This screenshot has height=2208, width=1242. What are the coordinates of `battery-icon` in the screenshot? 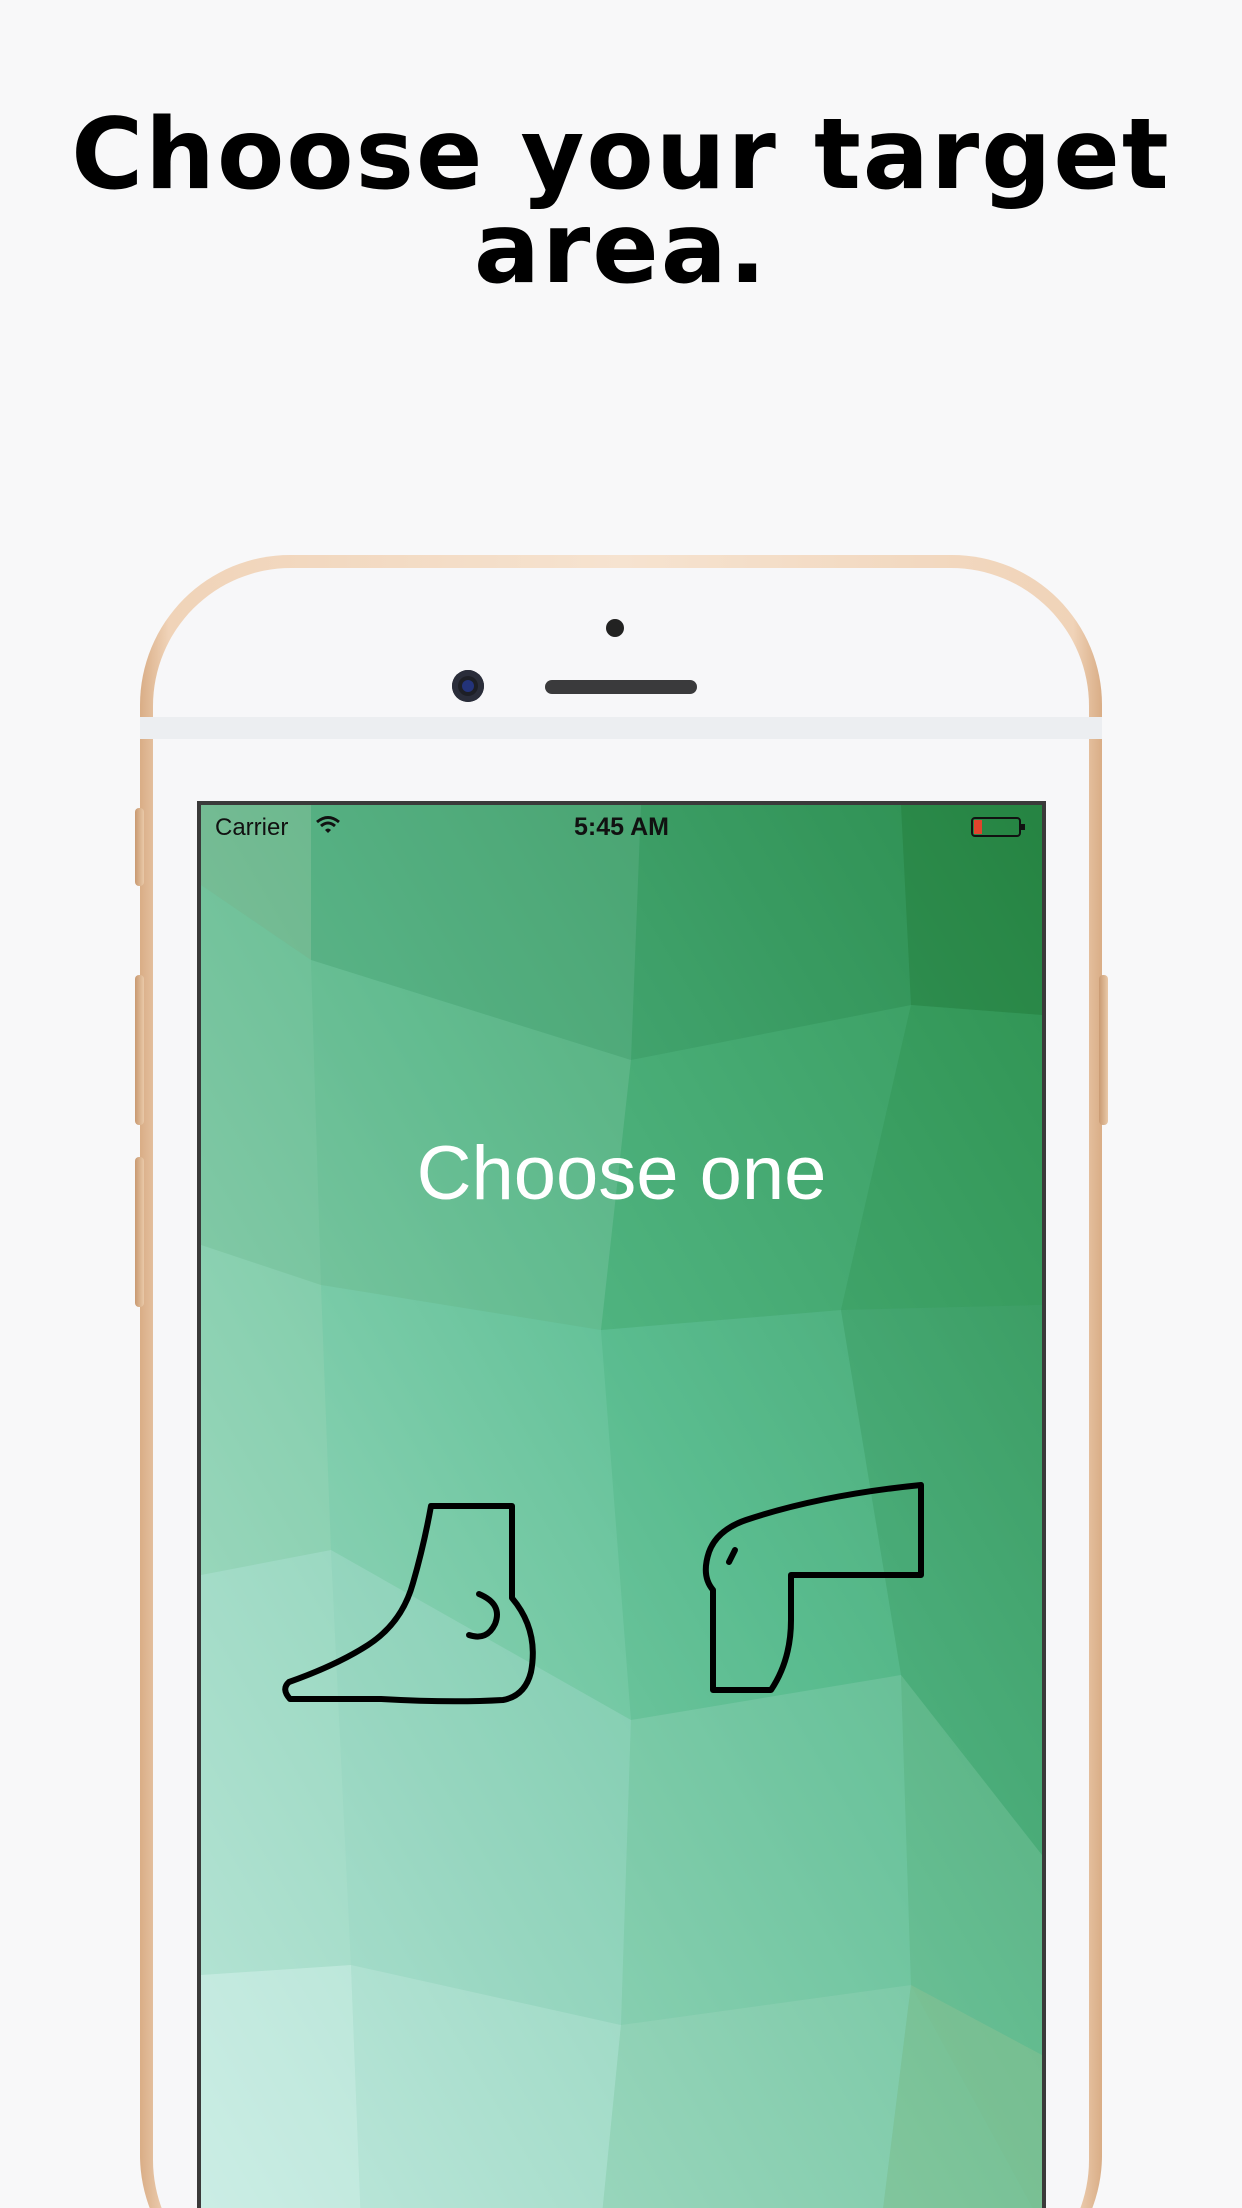 It's located at (998, 827).